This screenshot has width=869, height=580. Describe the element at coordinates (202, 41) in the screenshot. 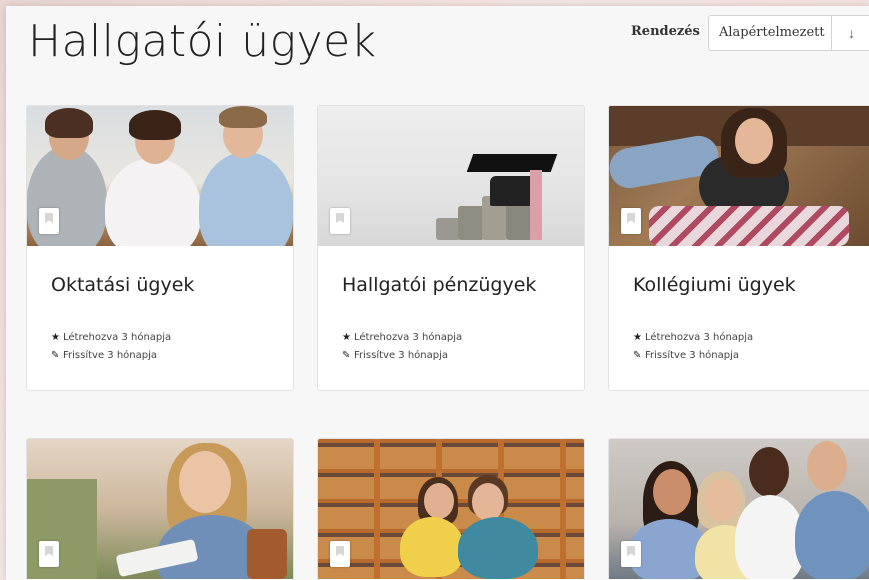

I see `page-title: Hallgatói ügyek` at that location.